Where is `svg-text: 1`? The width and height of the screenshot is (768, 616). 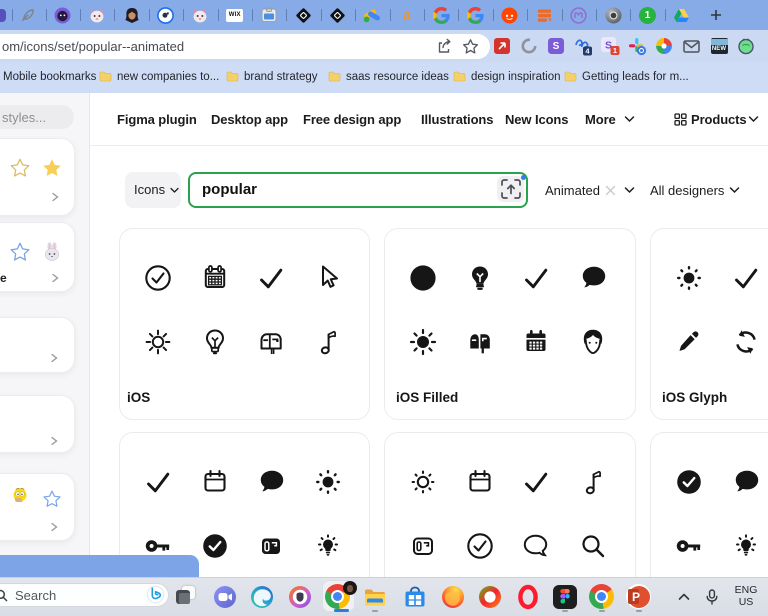
svg-text: 1 is located at coordinates (615, 50).